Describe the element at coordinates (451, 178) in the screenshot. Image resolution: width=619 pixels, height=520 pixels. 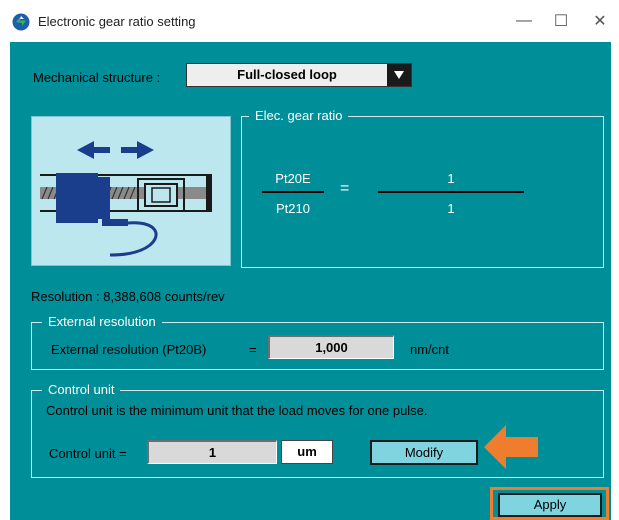
I see `numerator-value: 1` at that location.